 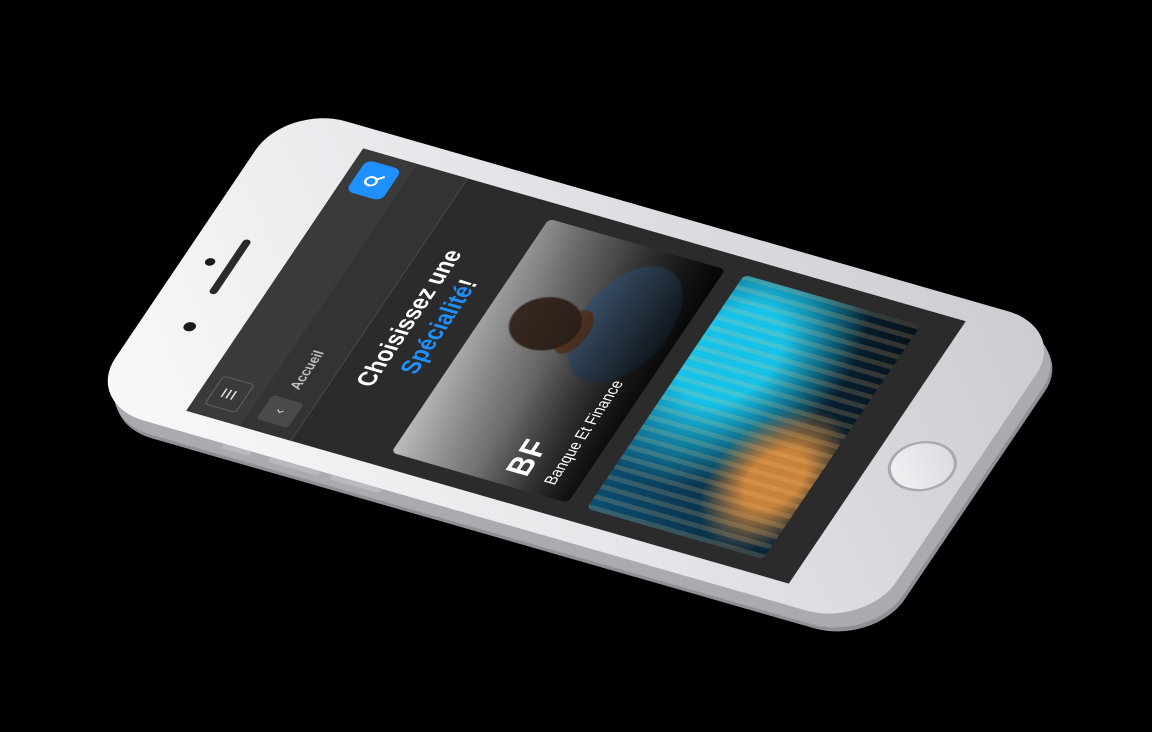 I want to click on back-button: ‹, so click(x=280, y=411).